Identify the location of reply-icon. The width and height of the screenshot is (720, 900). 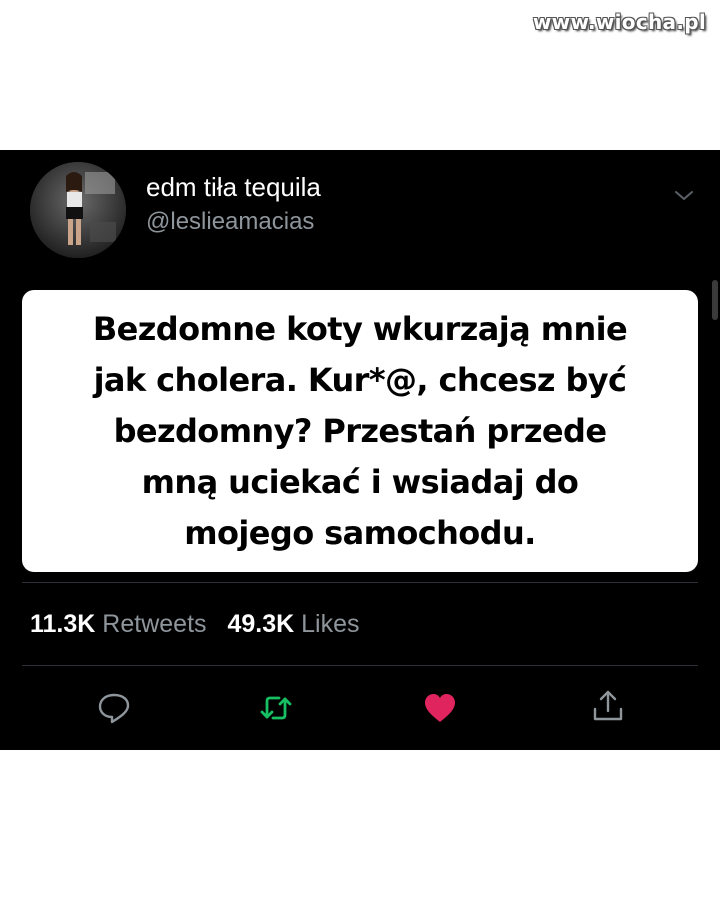
(114, 708).